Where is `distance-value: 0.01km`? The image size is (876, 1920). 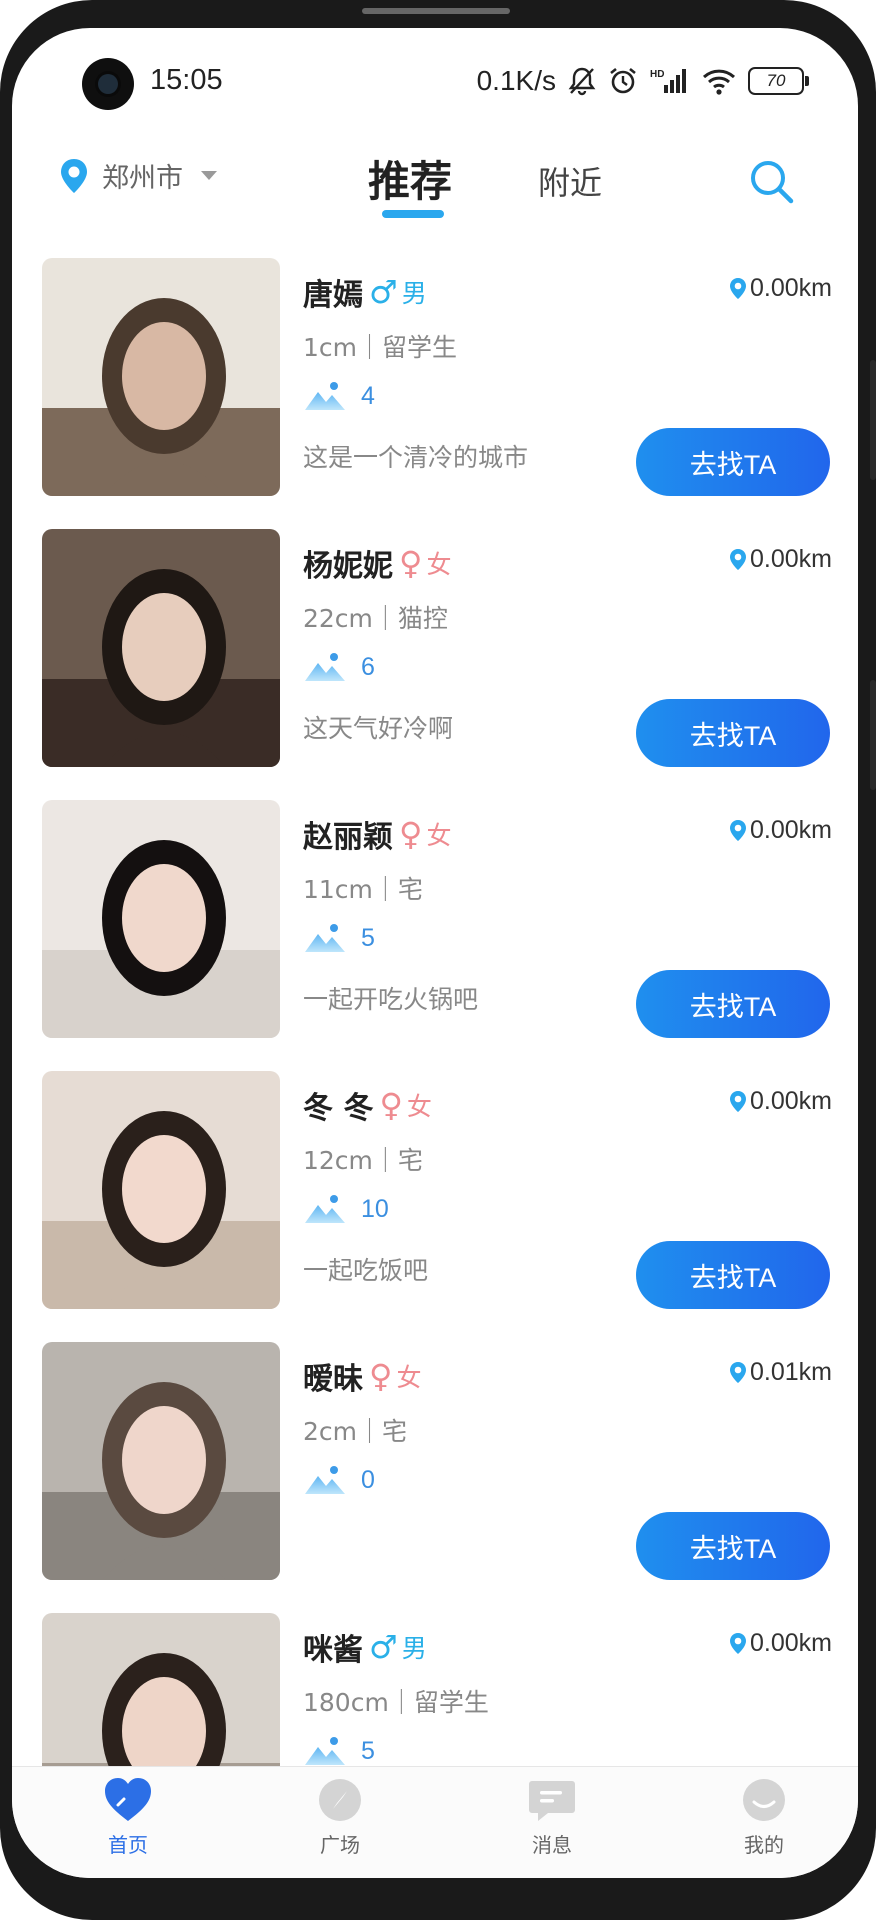
distance-value: 0.01km is located at coordinates (791, 1372).